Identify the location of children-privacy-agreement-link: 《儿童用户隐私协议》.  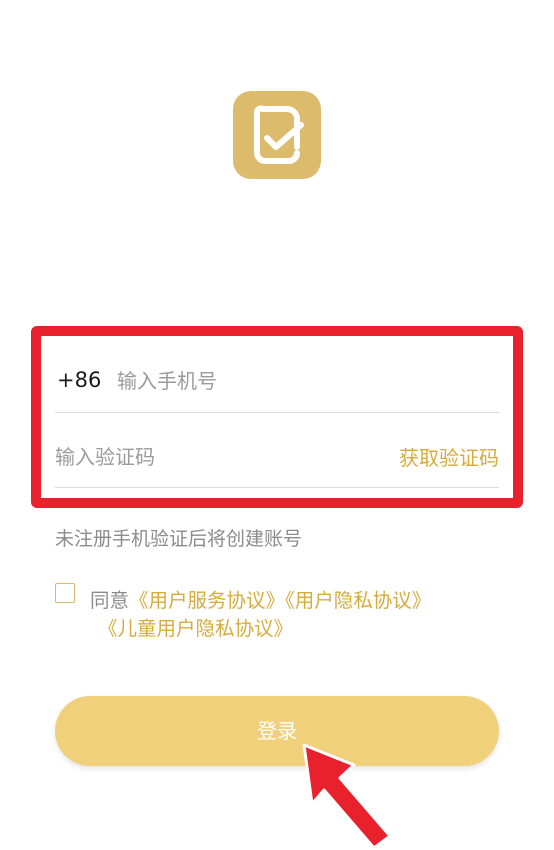
(195, 628).